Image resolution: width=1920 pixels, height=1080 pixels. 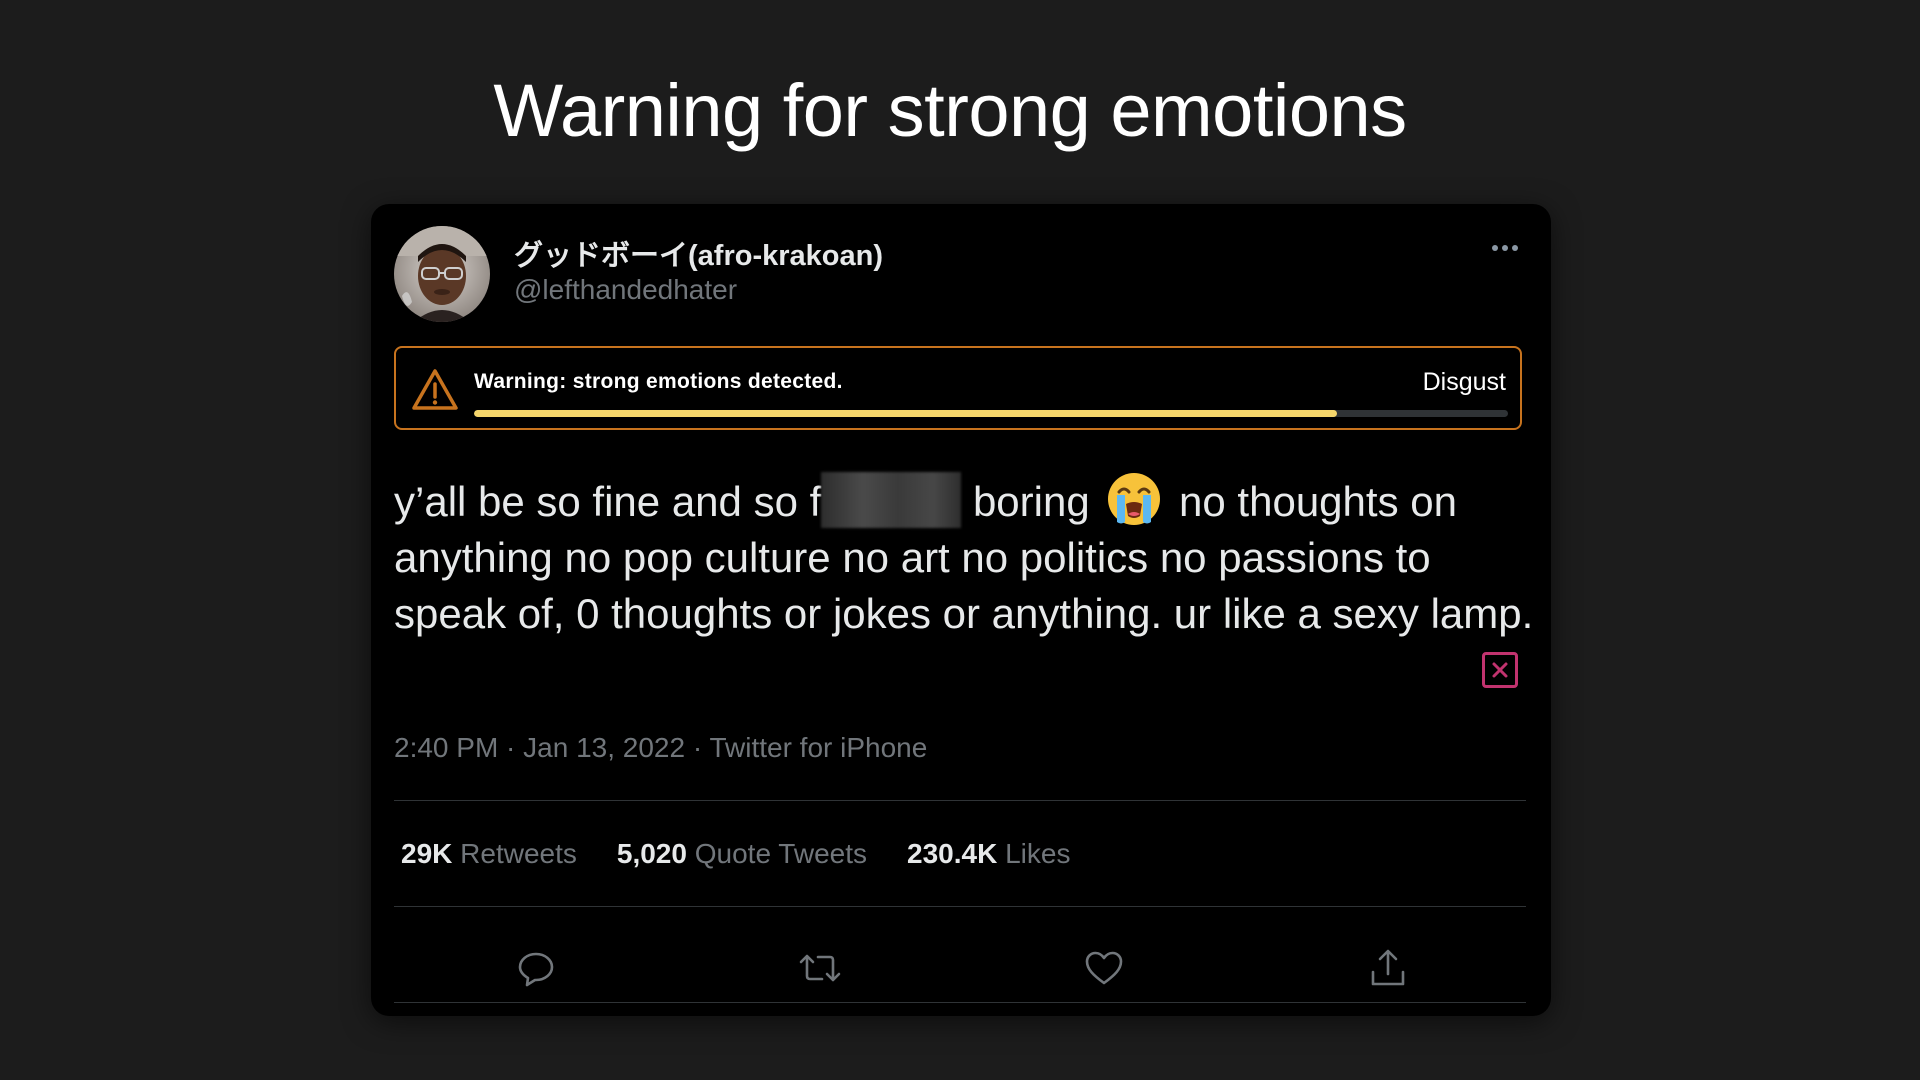 I want to click on more-options-icon, so click(x=1505, y=248).